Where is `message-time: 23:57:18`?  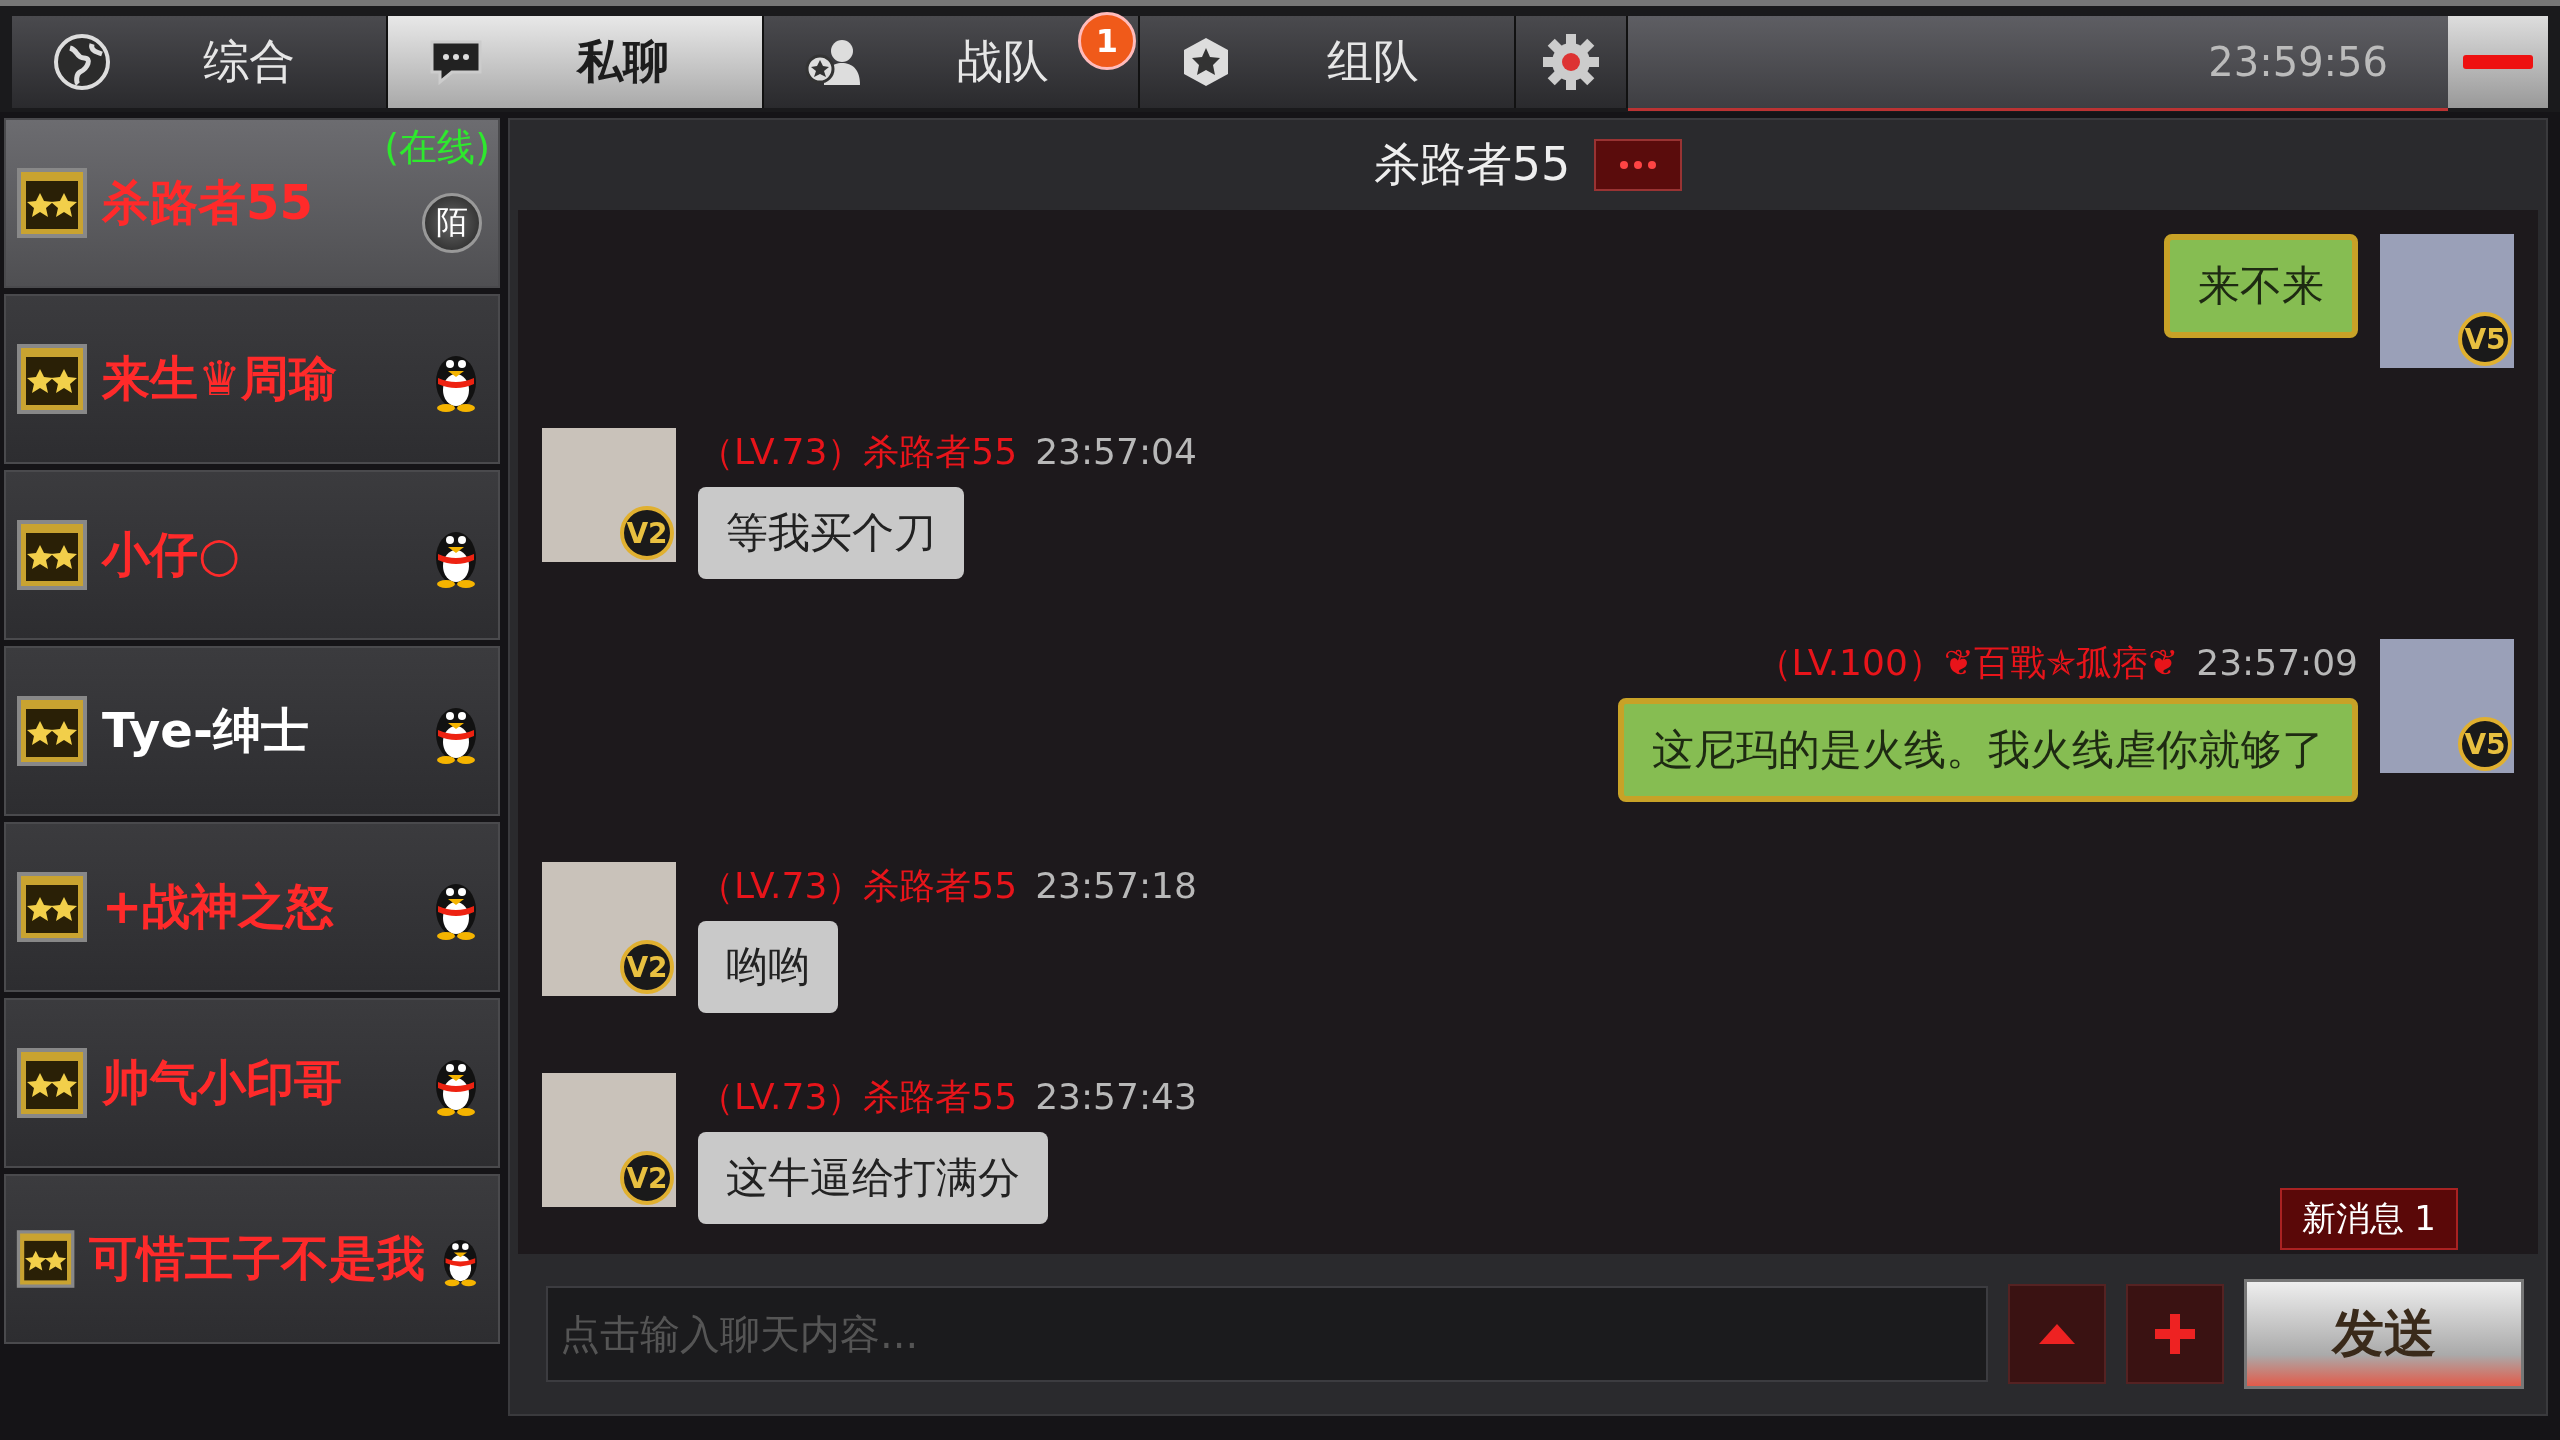 message-time: 23:57:18 is located at coordinates (1116, 885).